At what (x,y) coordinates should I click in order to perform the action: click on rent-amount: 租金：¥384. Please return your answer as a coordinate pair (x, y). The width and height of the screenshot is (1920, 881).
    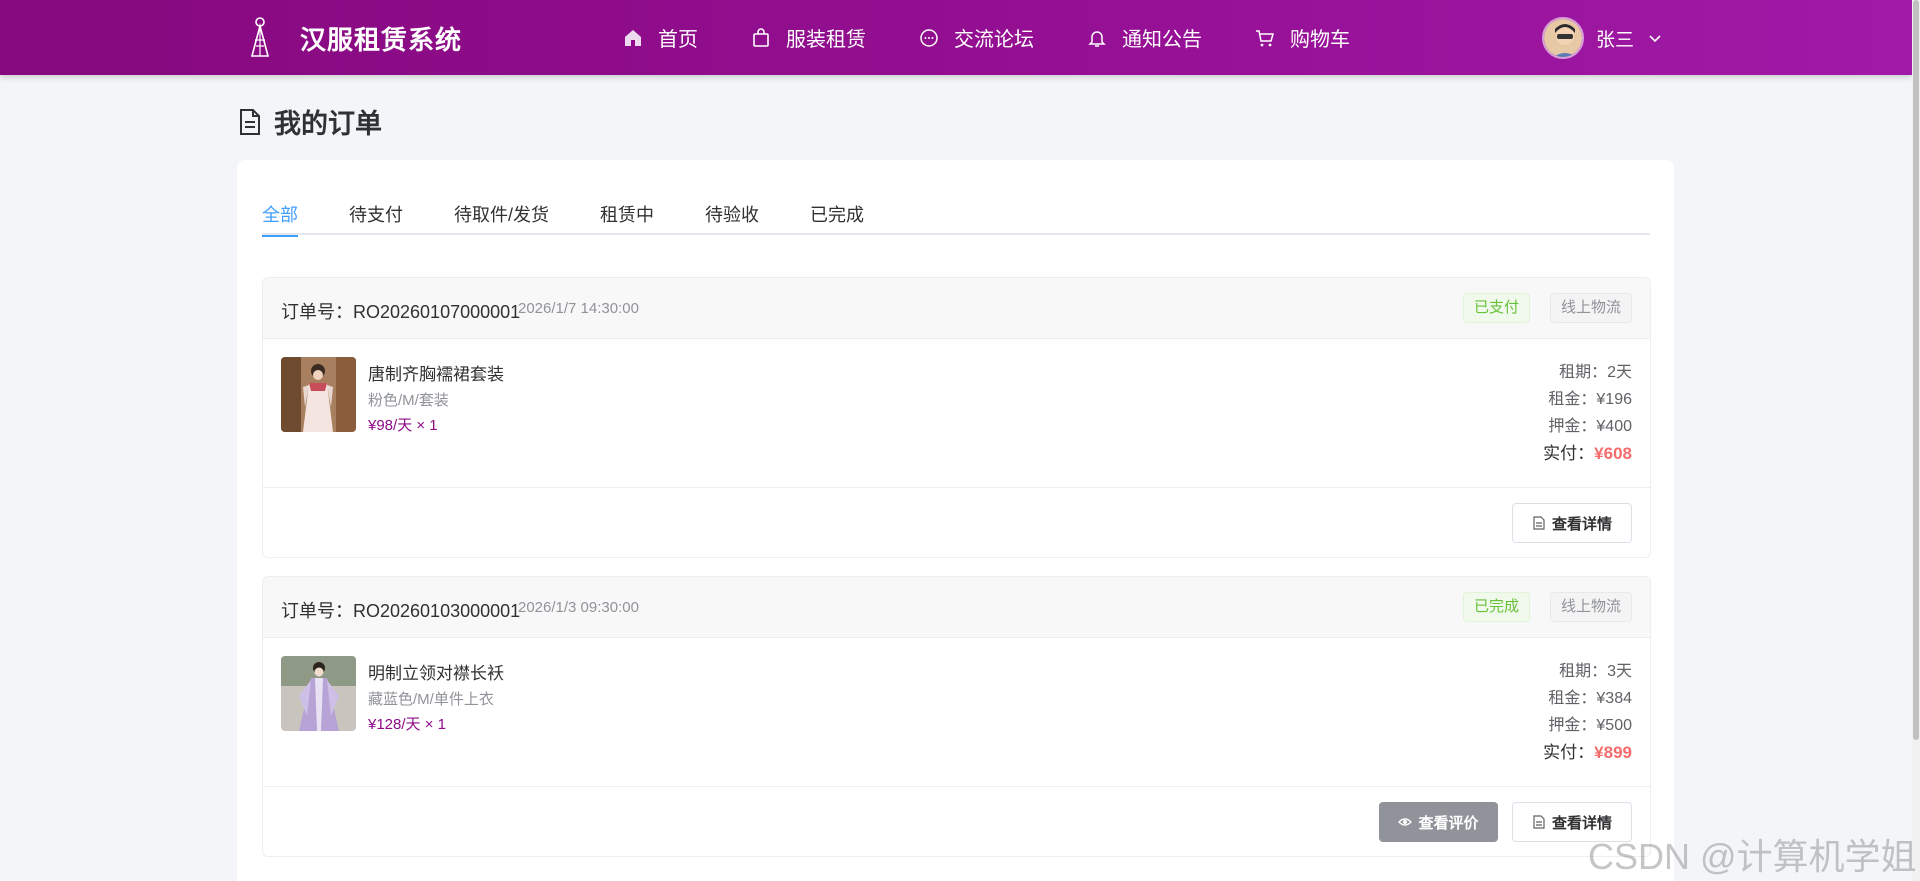
    Looking at the image, I should click on (1590, 698).